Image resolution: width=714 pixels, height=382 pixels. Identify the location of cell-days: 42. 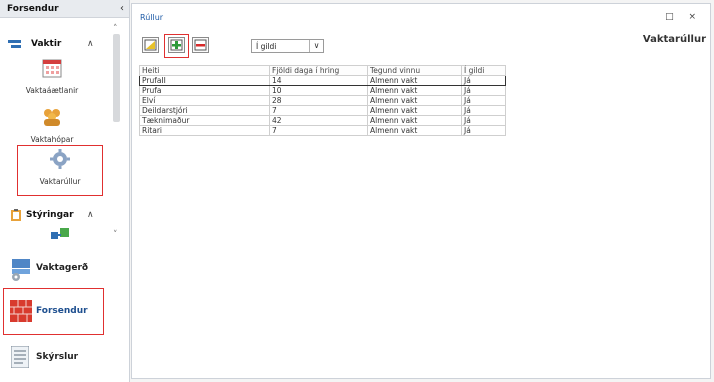
(318, 120).